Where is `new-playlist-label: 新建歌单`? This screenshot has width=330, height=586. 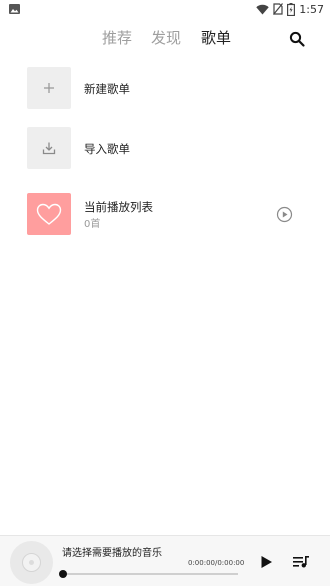
new-playlist-label: 新建歌单 is located at coordinates (107, 89).